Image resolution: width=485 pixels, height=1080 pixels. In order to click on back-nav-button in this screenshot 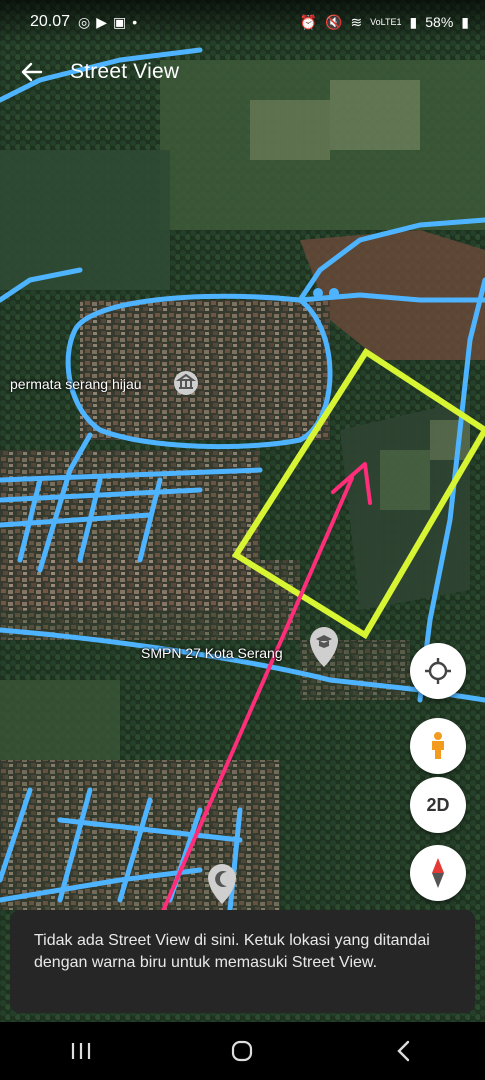, I will do `click(404, 1051)`.